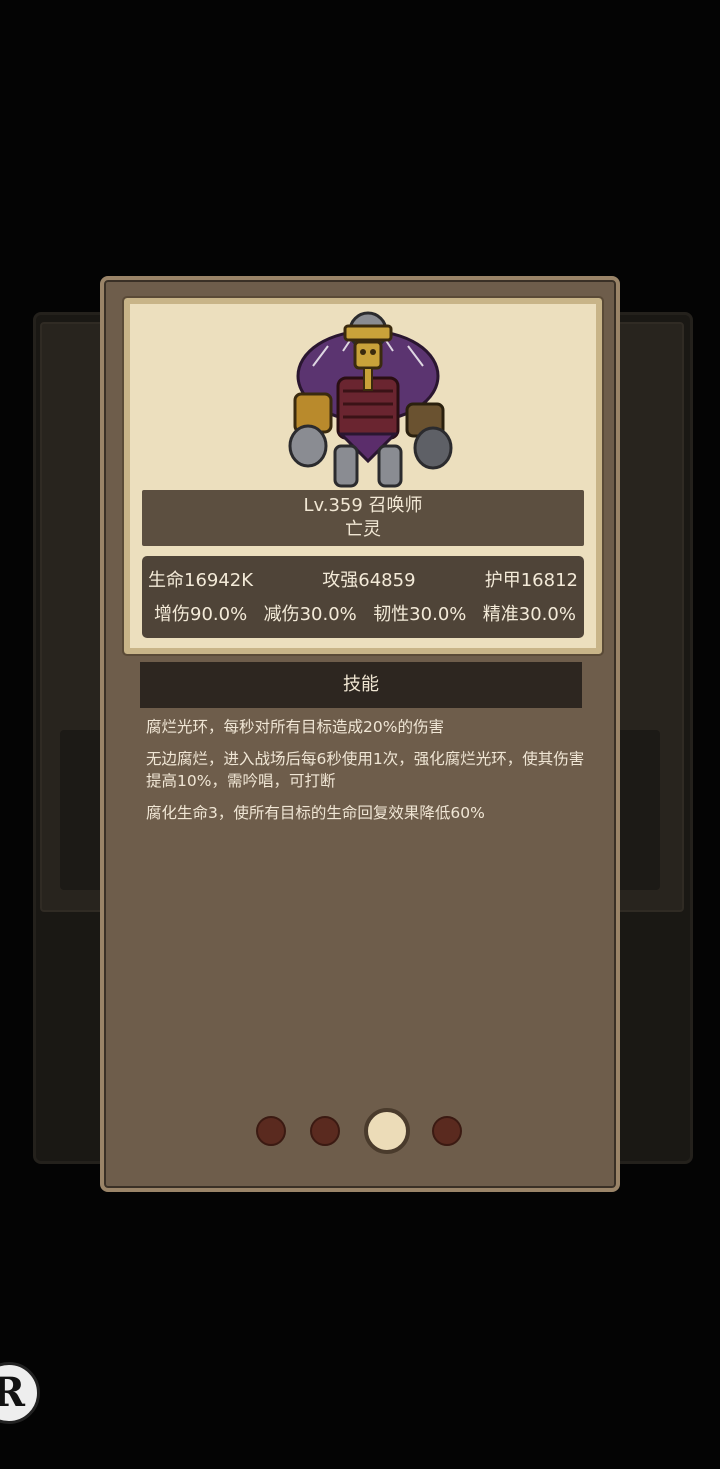 This screenshot has width=720, height=1469. I want to click on skill-item: 腐烂光环，每秒对所有目标造成20%的伤害, so click(295, 727).